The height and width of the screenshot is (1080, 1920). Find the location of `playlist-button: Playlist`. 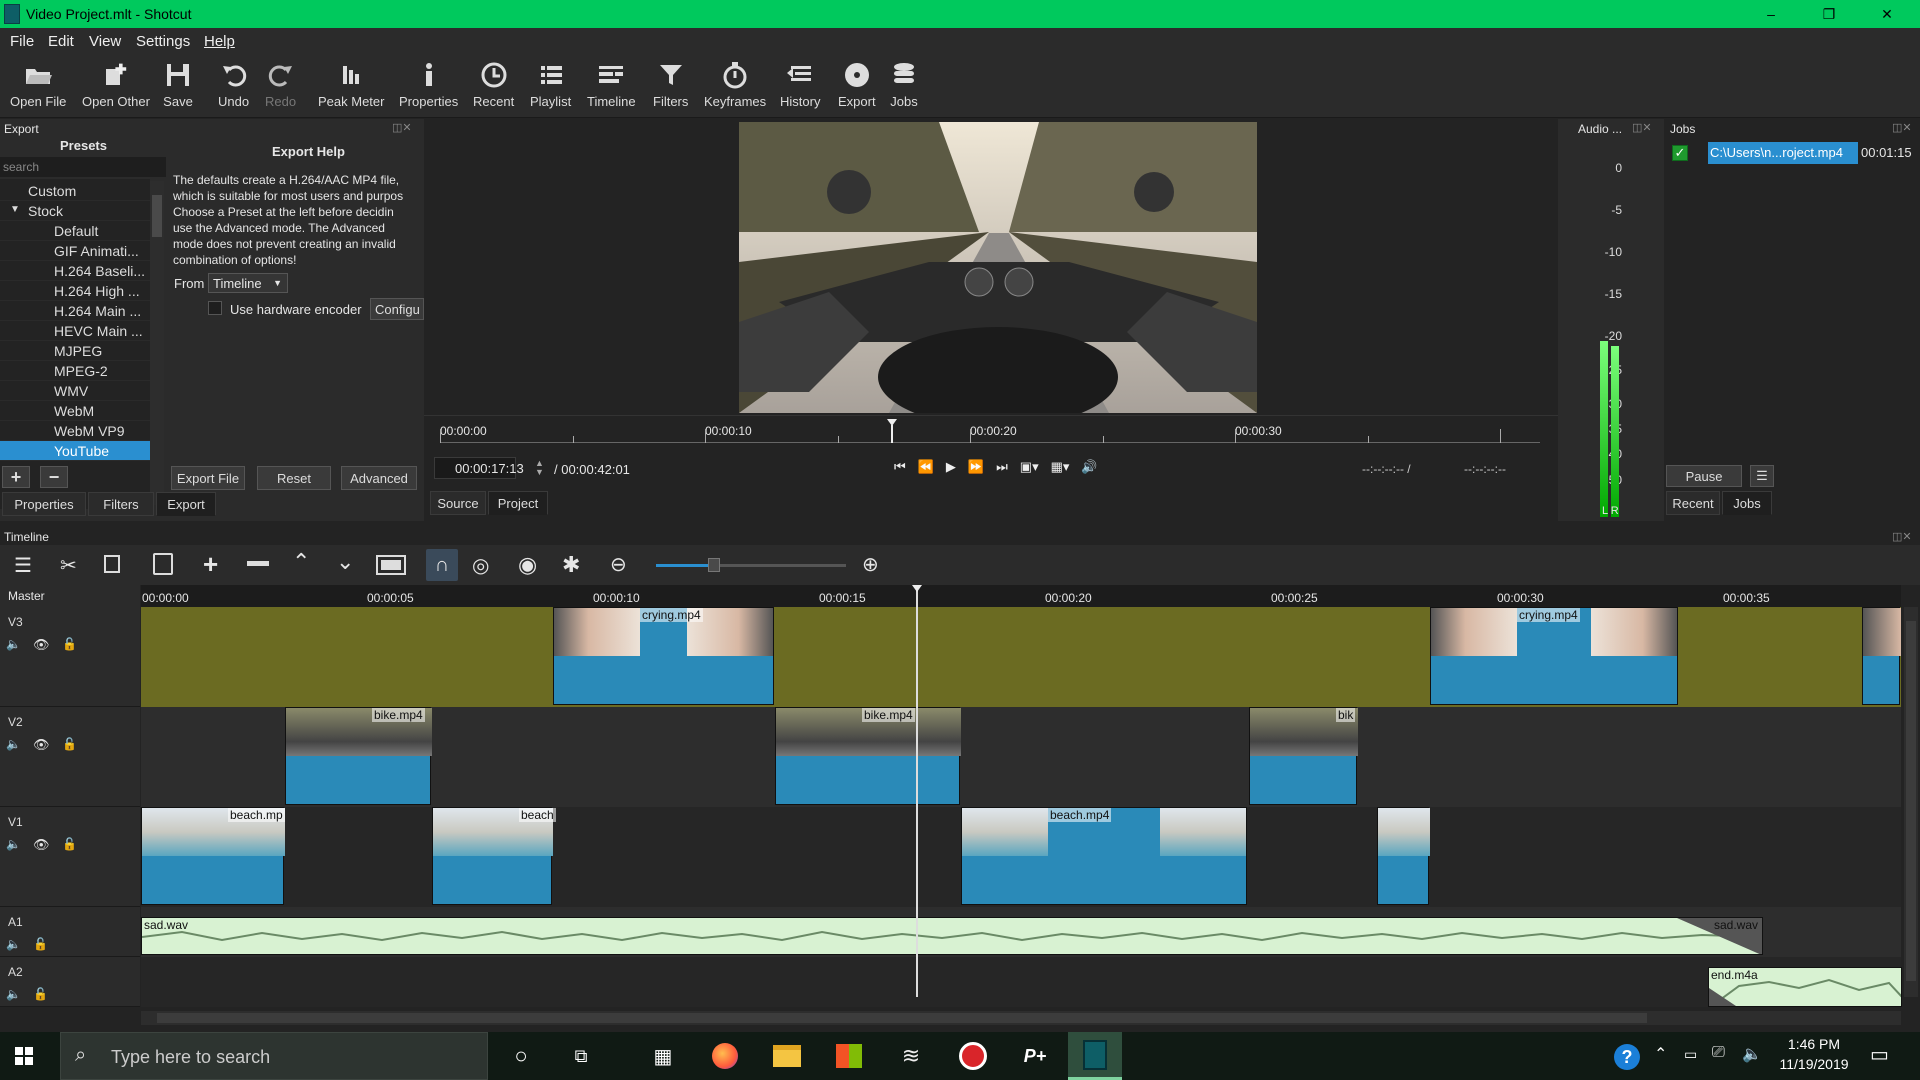

playlist-button: Playlist is located at coordinates (550, 84).